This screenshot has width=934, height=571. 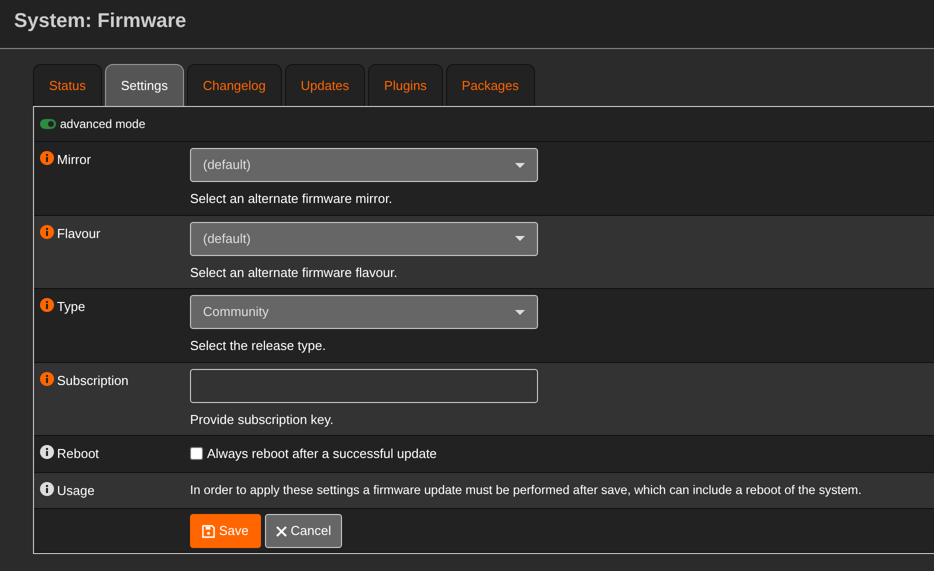 What do you see at coordinates (196, 453) in the screenshot?
I see `checkbox` at bounding box center [196, 453].